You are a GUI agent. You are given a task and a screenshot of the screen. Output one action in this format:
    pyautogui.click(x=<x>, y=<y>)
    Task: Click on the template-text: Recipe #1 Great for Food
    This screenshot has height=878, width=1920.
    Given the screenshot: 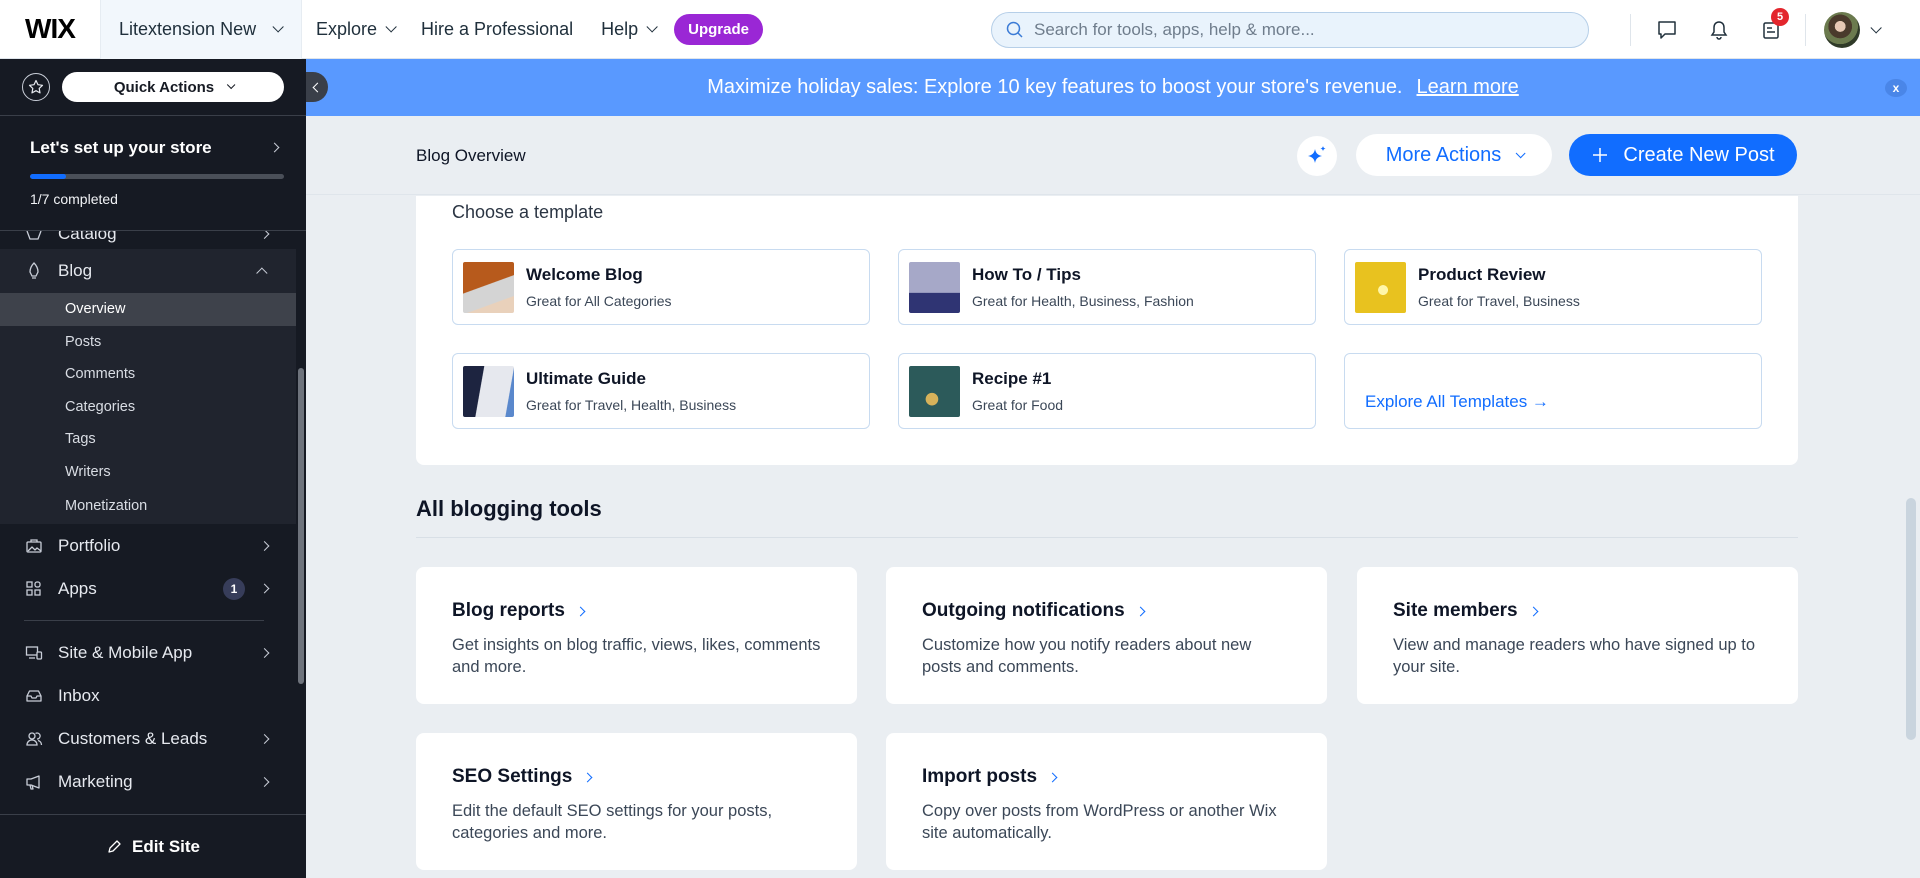 What is the action you would take?
    pyautogui.click(x=1017, y=391)
    